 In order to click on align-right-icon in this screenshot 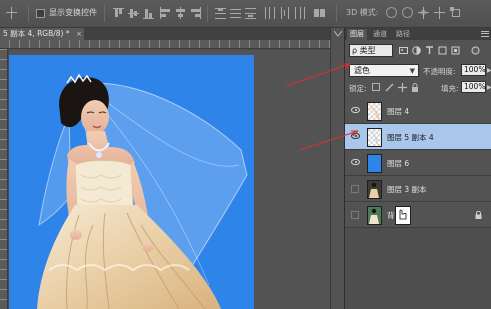, I will do `click(195, 13)`.